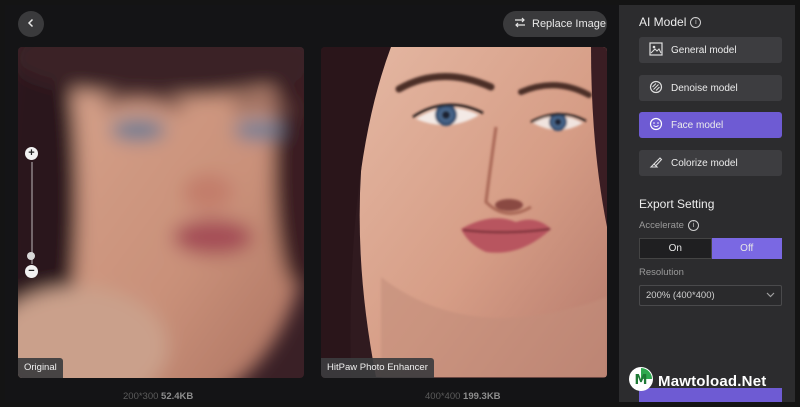 The image size is (800, 407). Describe the element at coordinates (675, 248) in the screenshot. I see `accelerate-on-option: On` at that location.